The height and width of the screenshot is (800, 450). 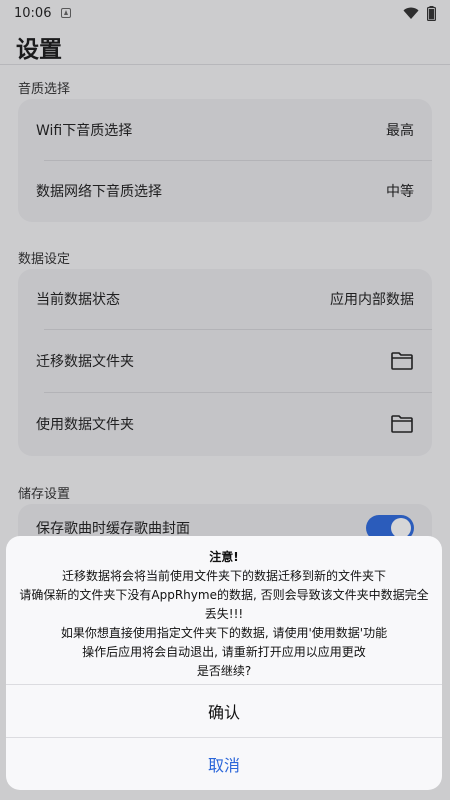 What do you see at coordinates (224, 557) in the screenshot?
I see `dialog-title: 注意!` at bounding box center [224, 557].